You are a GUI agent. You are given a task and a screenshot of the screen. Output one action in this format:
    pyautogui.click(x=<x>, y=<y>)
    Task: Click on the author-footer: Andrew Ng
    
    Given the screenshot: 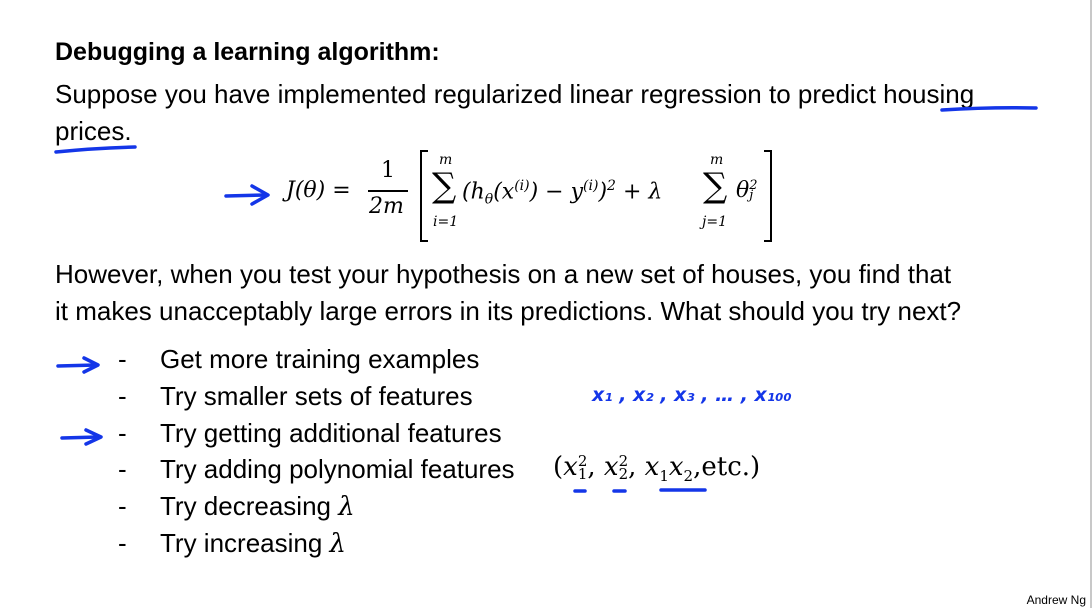 What is the action you would take?
    pyautogui.click(x=1056, y=600)
    